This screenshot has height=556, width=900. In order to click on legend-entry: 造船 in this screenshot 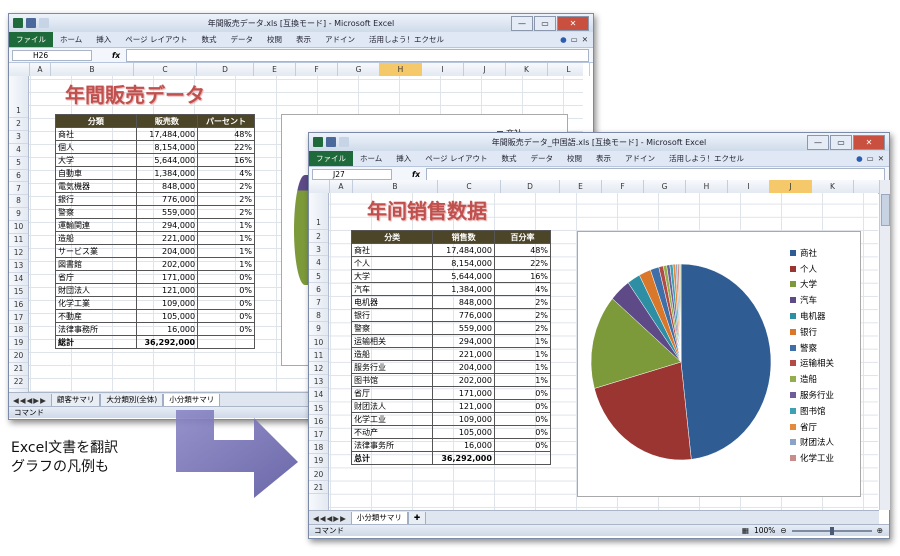, I will do `click(812, 379)`.